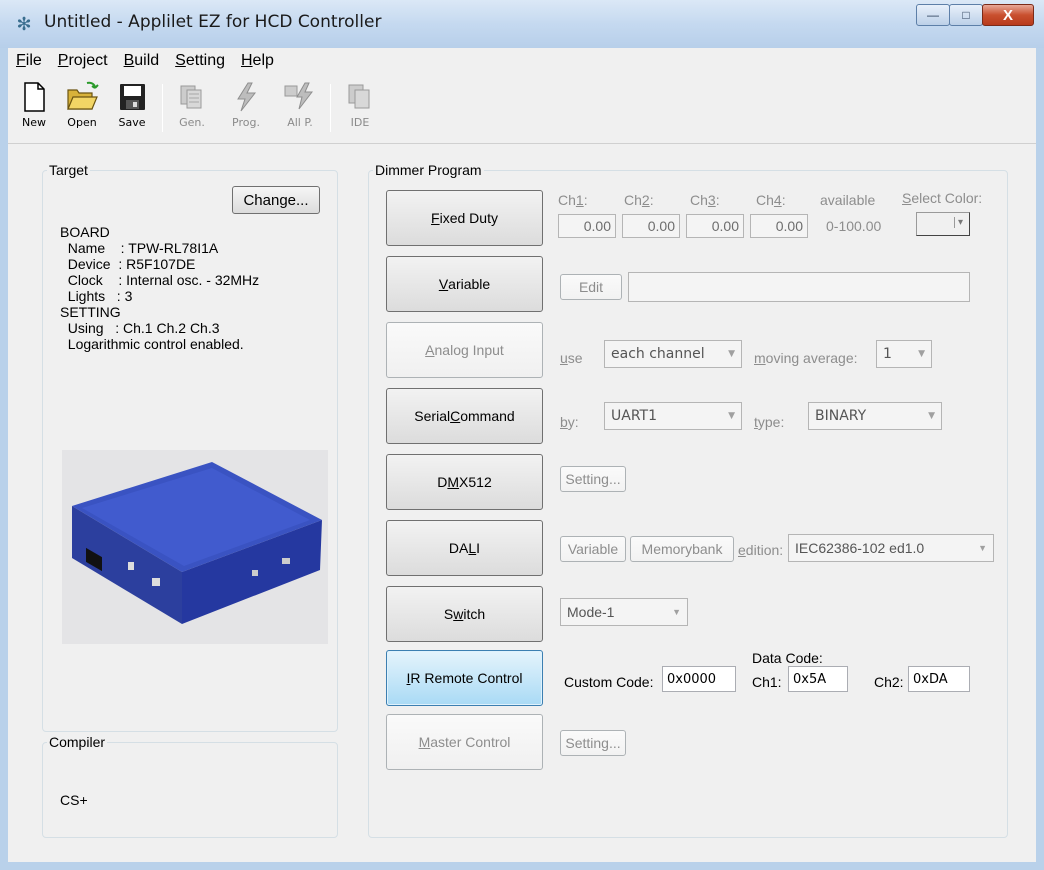 The height and width of the screenshot is (870, 1044). I want to click on dali-button: DA L I, so click(464, 548).